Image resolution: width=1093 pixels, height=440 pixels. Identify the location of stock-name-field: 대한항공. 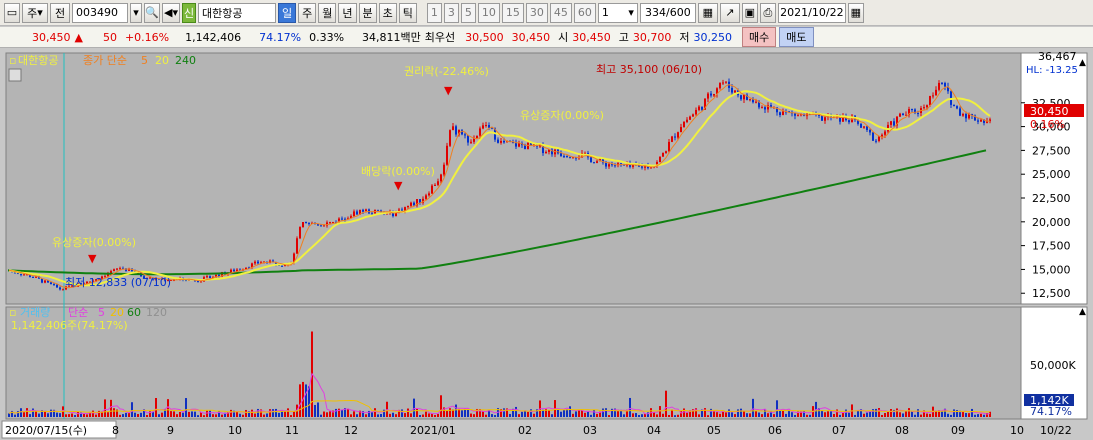
(237, 12).